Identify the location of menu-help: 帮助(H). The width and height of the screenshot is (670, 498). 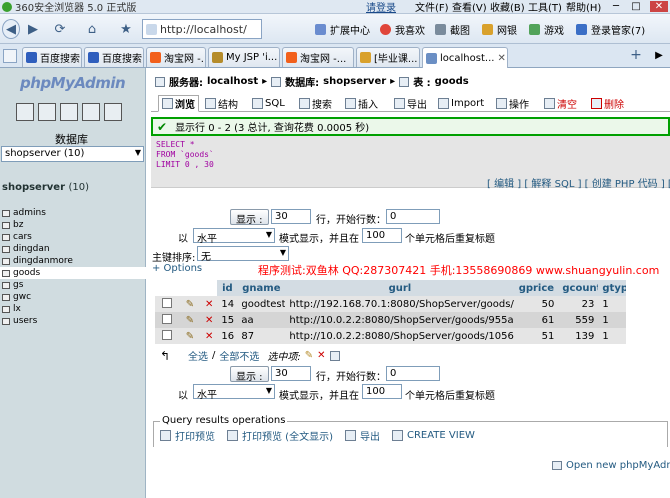
(583, 6).